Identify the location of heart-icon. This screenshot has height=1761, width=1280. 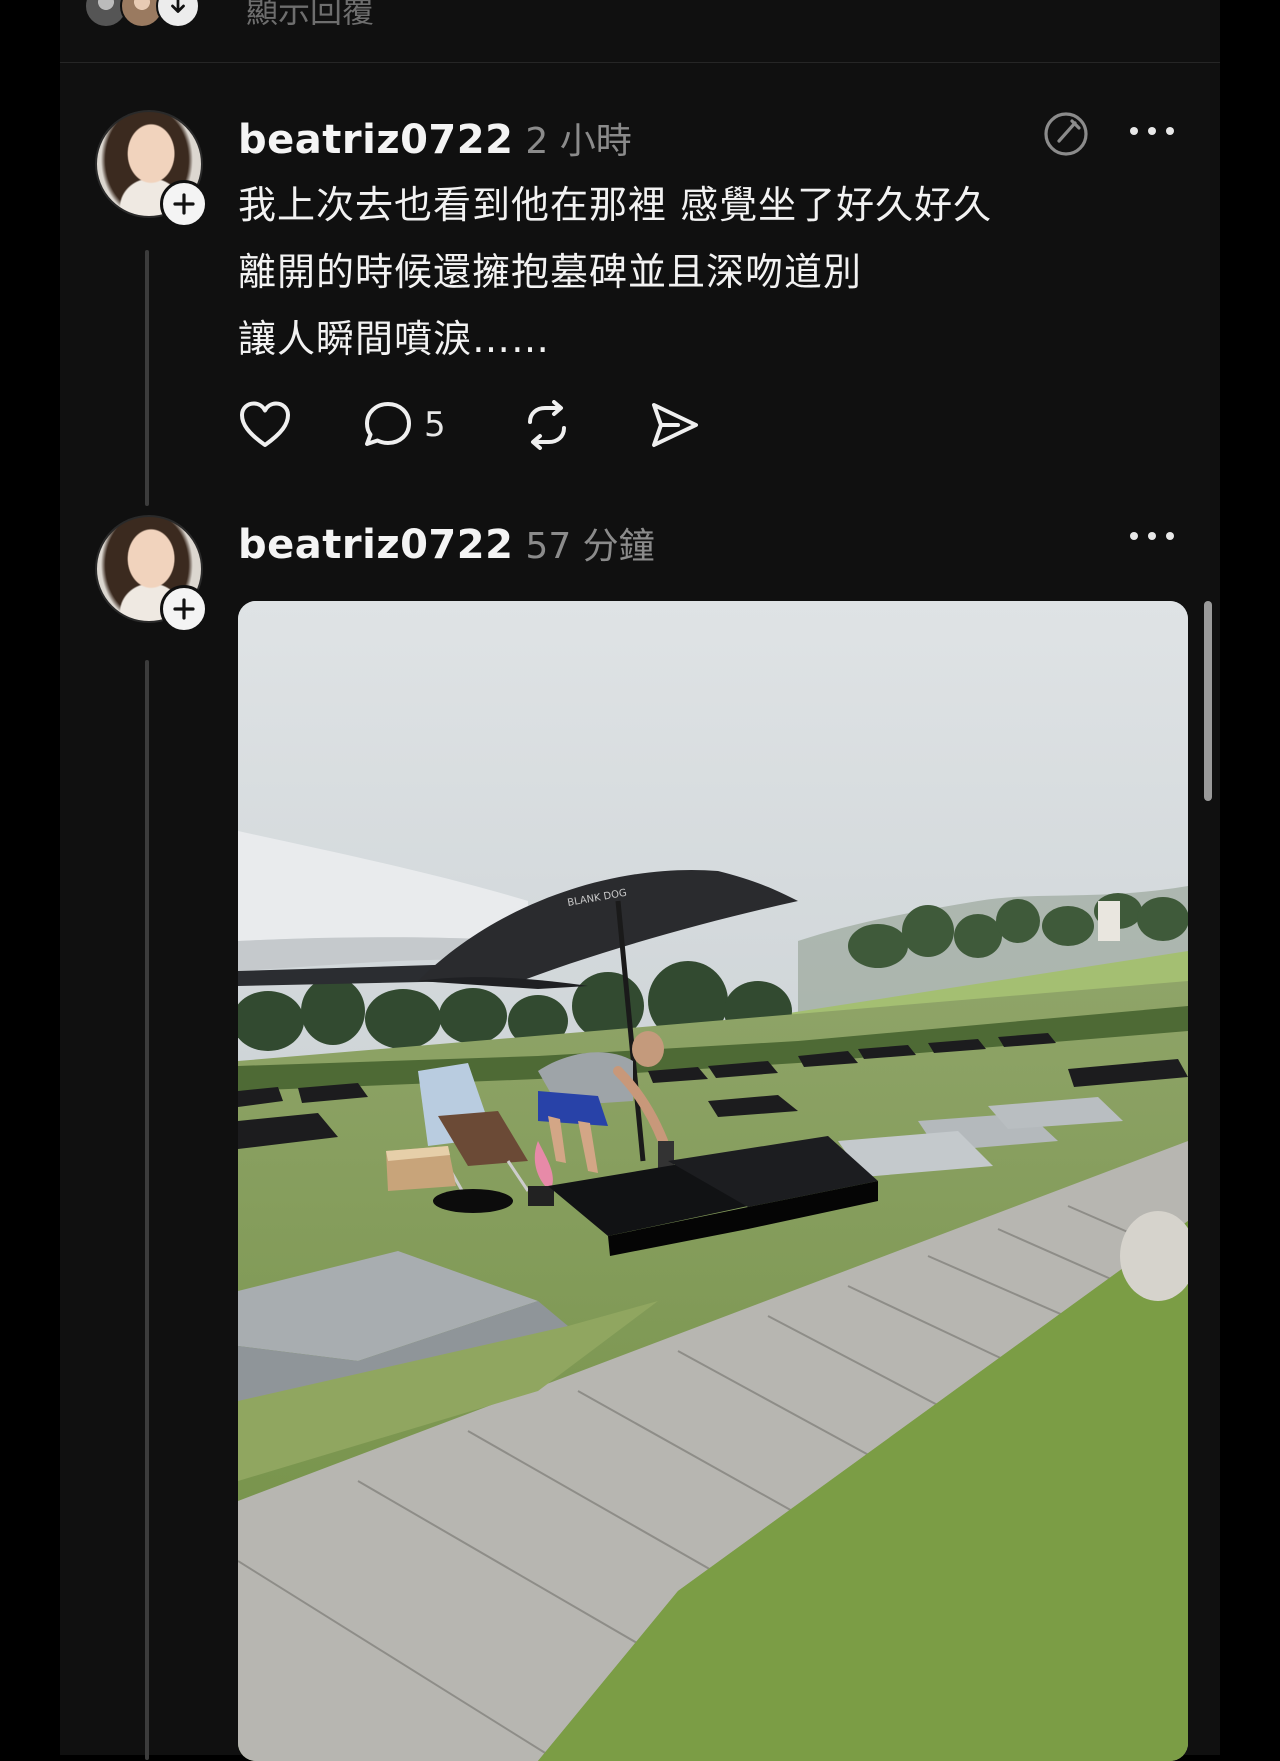
(265, 424).